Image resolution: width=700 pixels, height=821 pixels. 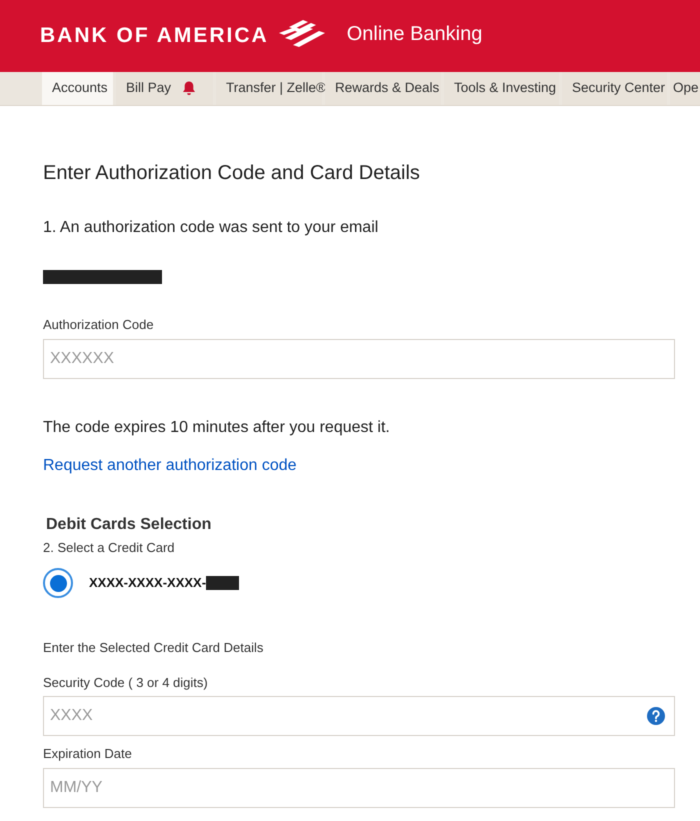 I want to click on nav-tab: Bill Pay, so click(x=164, y=88).